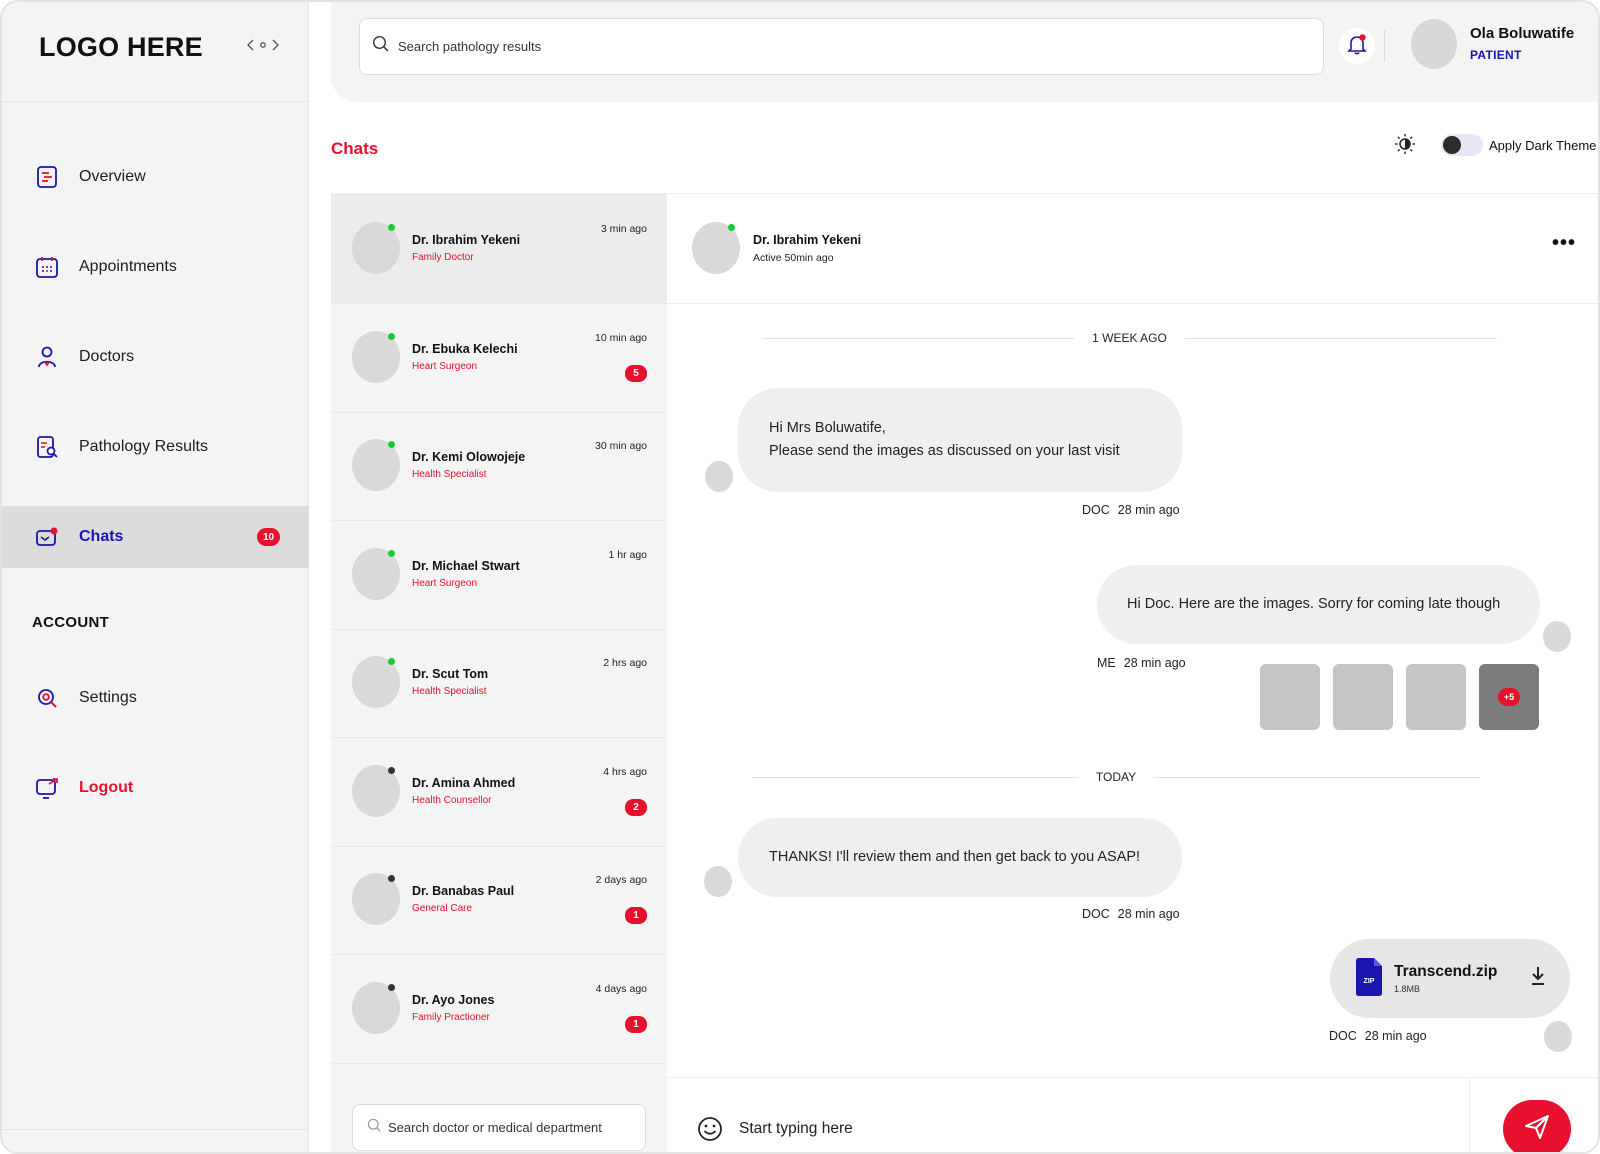 Image resolution: width=1600 pixels, height=1154 pixels. Describe the element at coordinates (1462, 145) in the screenshot. I see `dark-theme-toggle` at that location.